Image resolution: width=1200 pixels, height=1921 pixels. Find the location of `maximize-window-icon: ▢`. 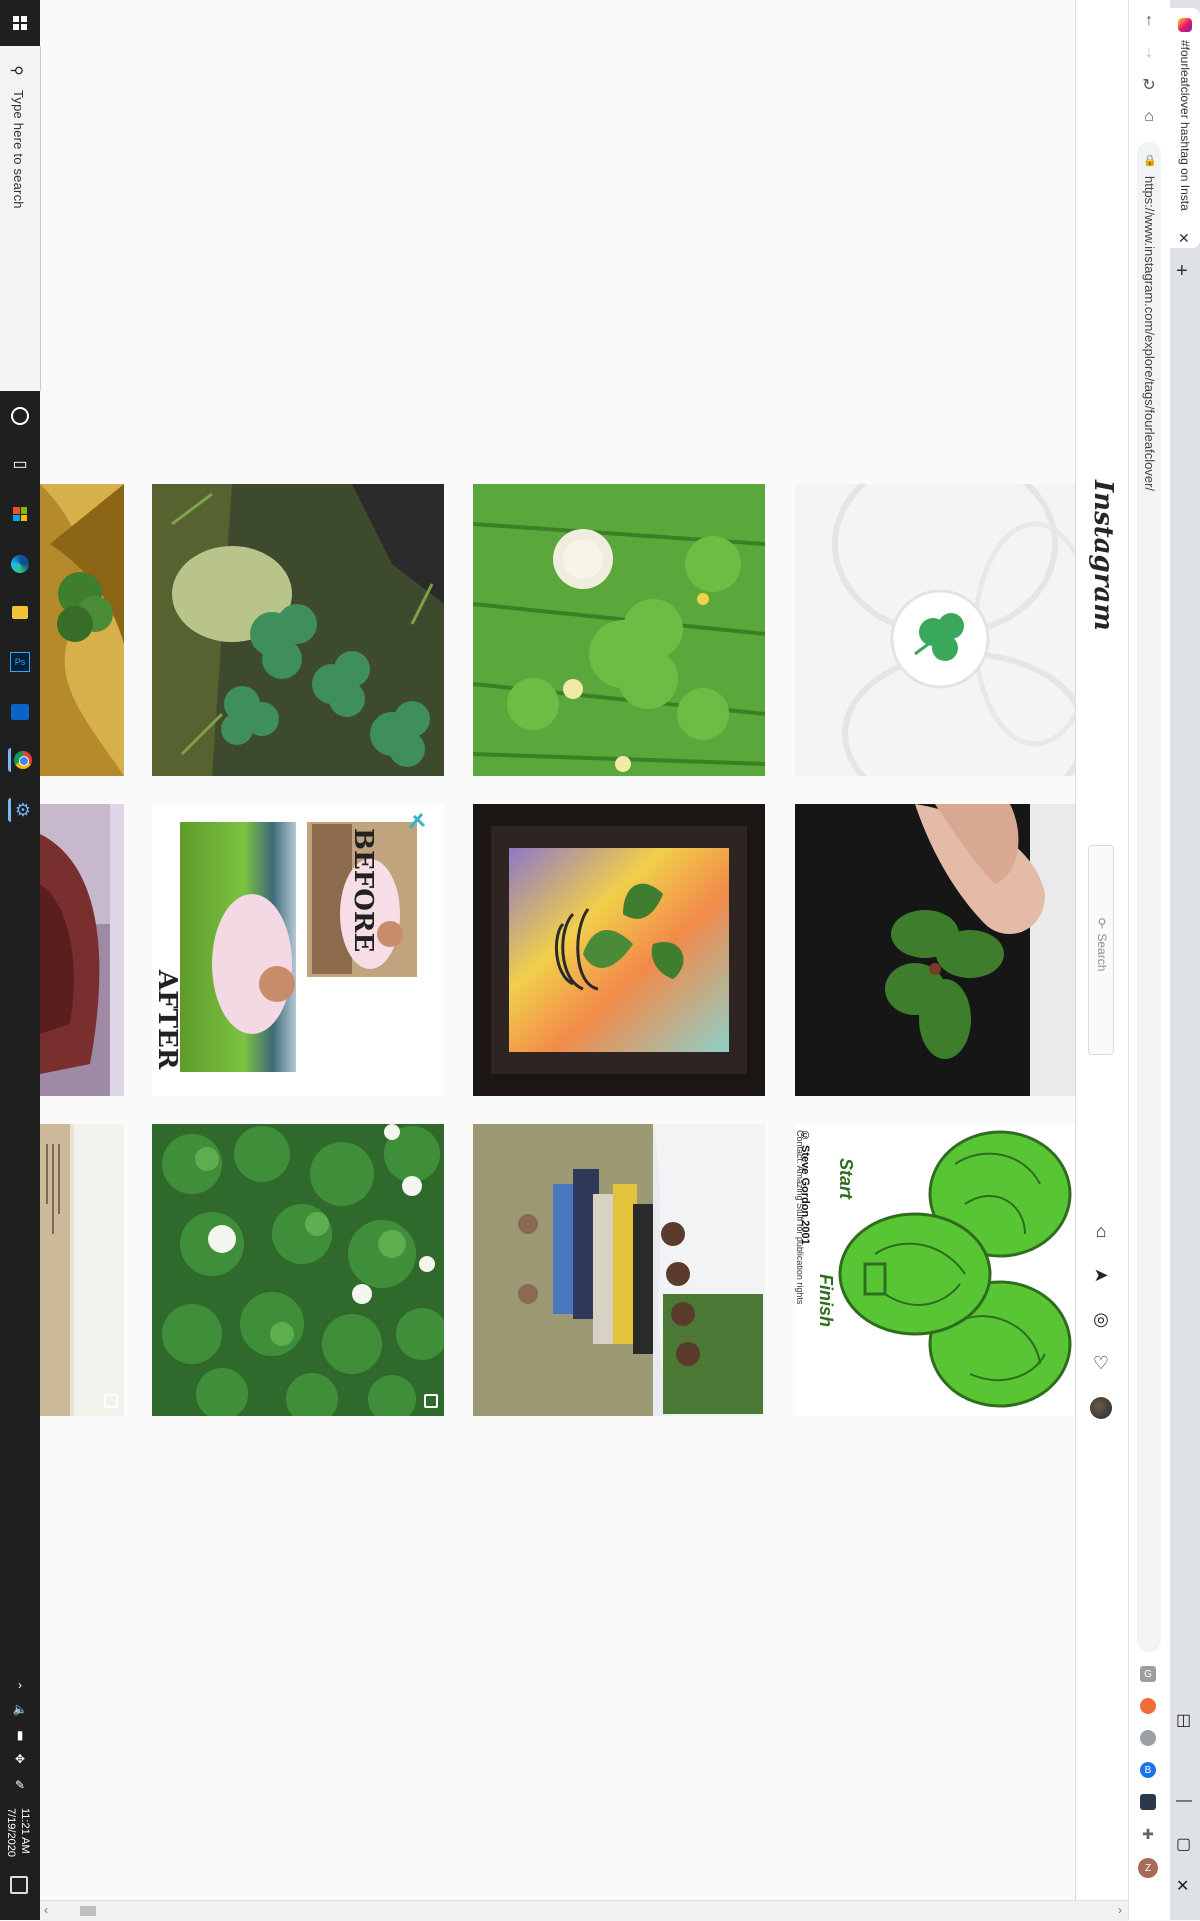

maximize-window-icon: ▢ is located at coordinates (1183, 1844).